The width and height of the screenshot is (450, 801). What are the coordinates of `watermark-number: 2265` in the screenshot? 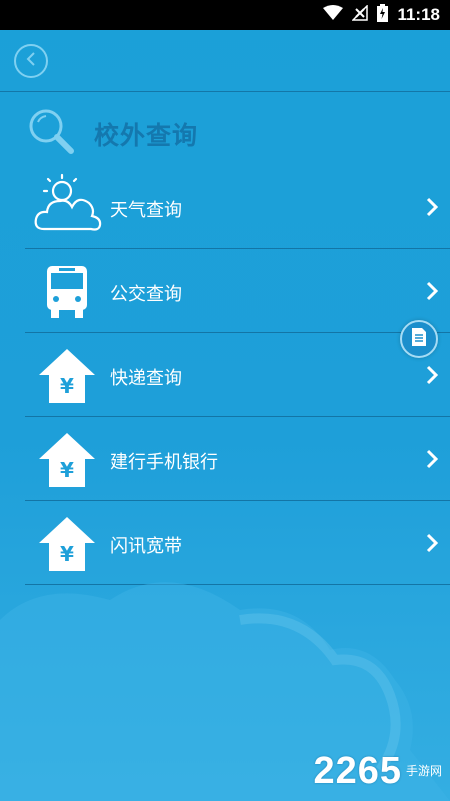 It's located at (357, 771).